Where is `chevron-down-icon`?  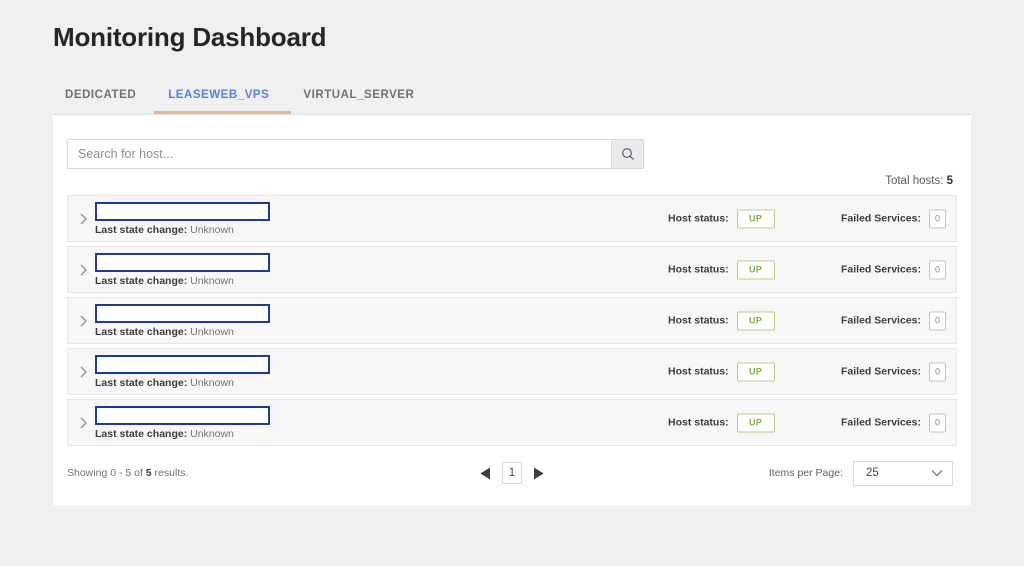
chevron-down-icon is located at coordinates (937, 473).